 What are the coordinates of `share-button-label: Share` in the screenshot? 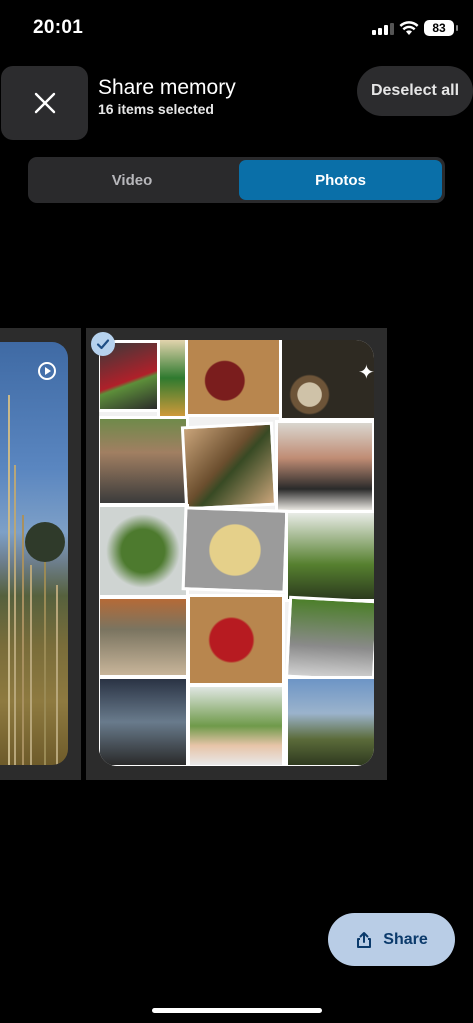 It's located at (405, 939).